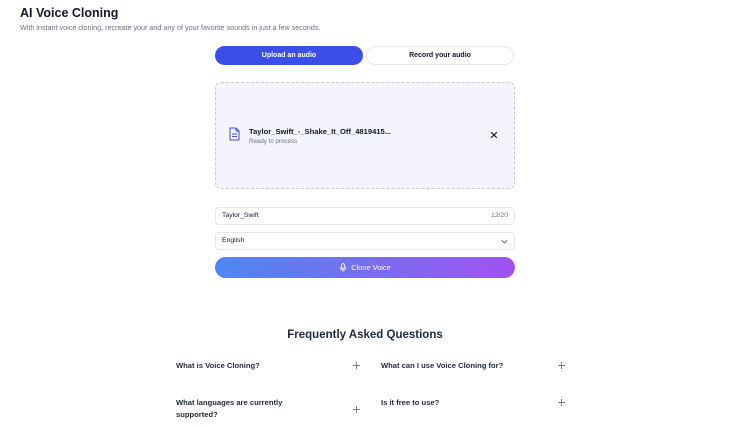 This screenshot has width=730, height=427. I want to click on microphone-icon, so click(343, 267).